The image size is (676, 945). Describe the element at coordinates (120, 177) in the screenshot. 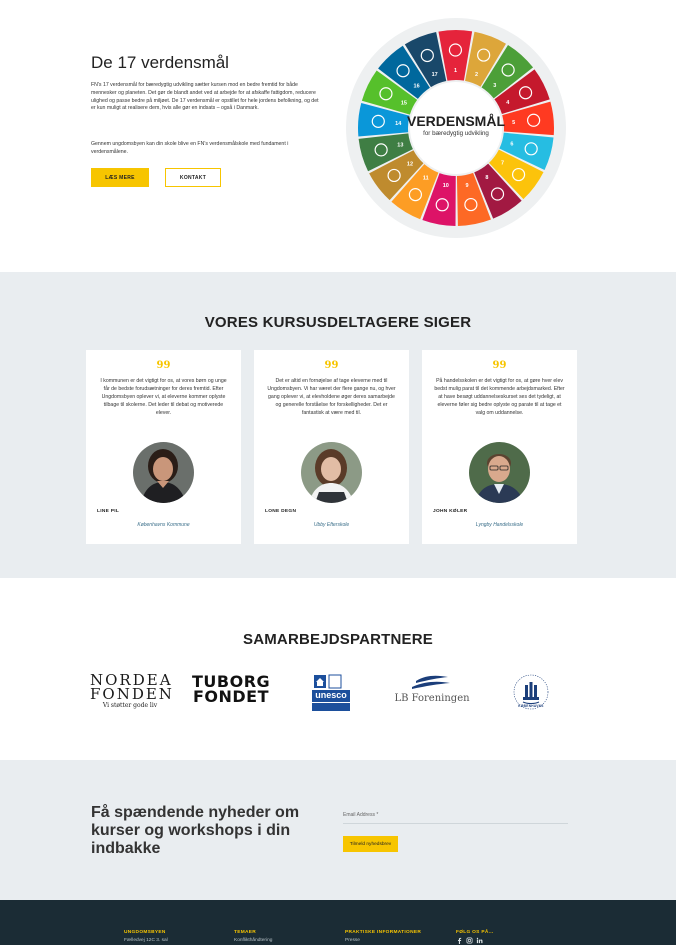

I see `read-more-button: LÆS MERE` at that location.